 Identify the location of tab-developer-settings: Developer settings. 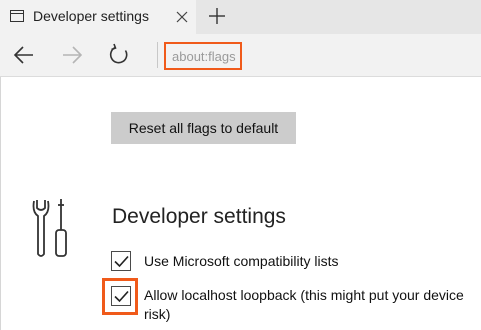
(98, 17).